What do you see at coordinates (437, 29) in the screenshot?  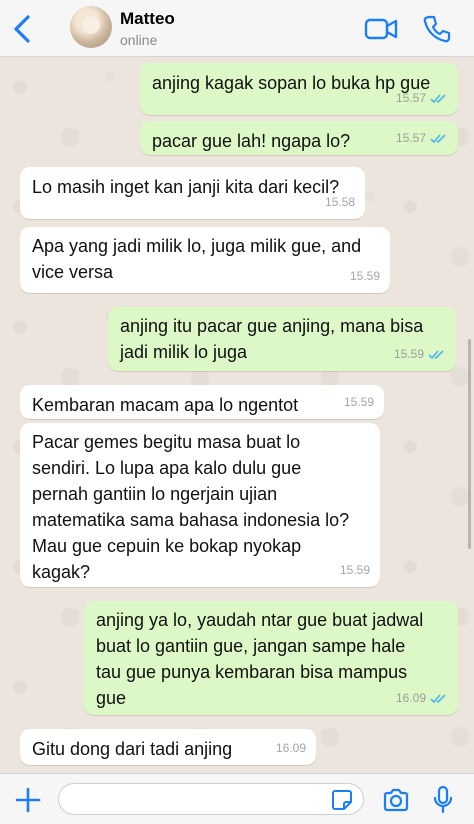 I see `phone-call-icon` at bounding box center [437, 29].